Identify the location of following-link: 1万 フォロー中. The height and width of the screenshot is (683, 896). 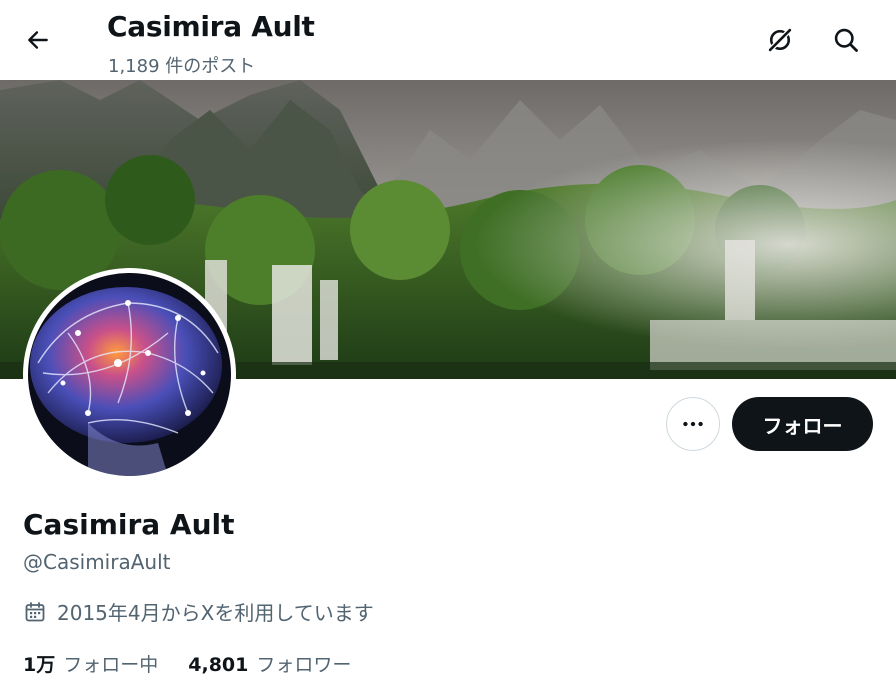
(90, 663).